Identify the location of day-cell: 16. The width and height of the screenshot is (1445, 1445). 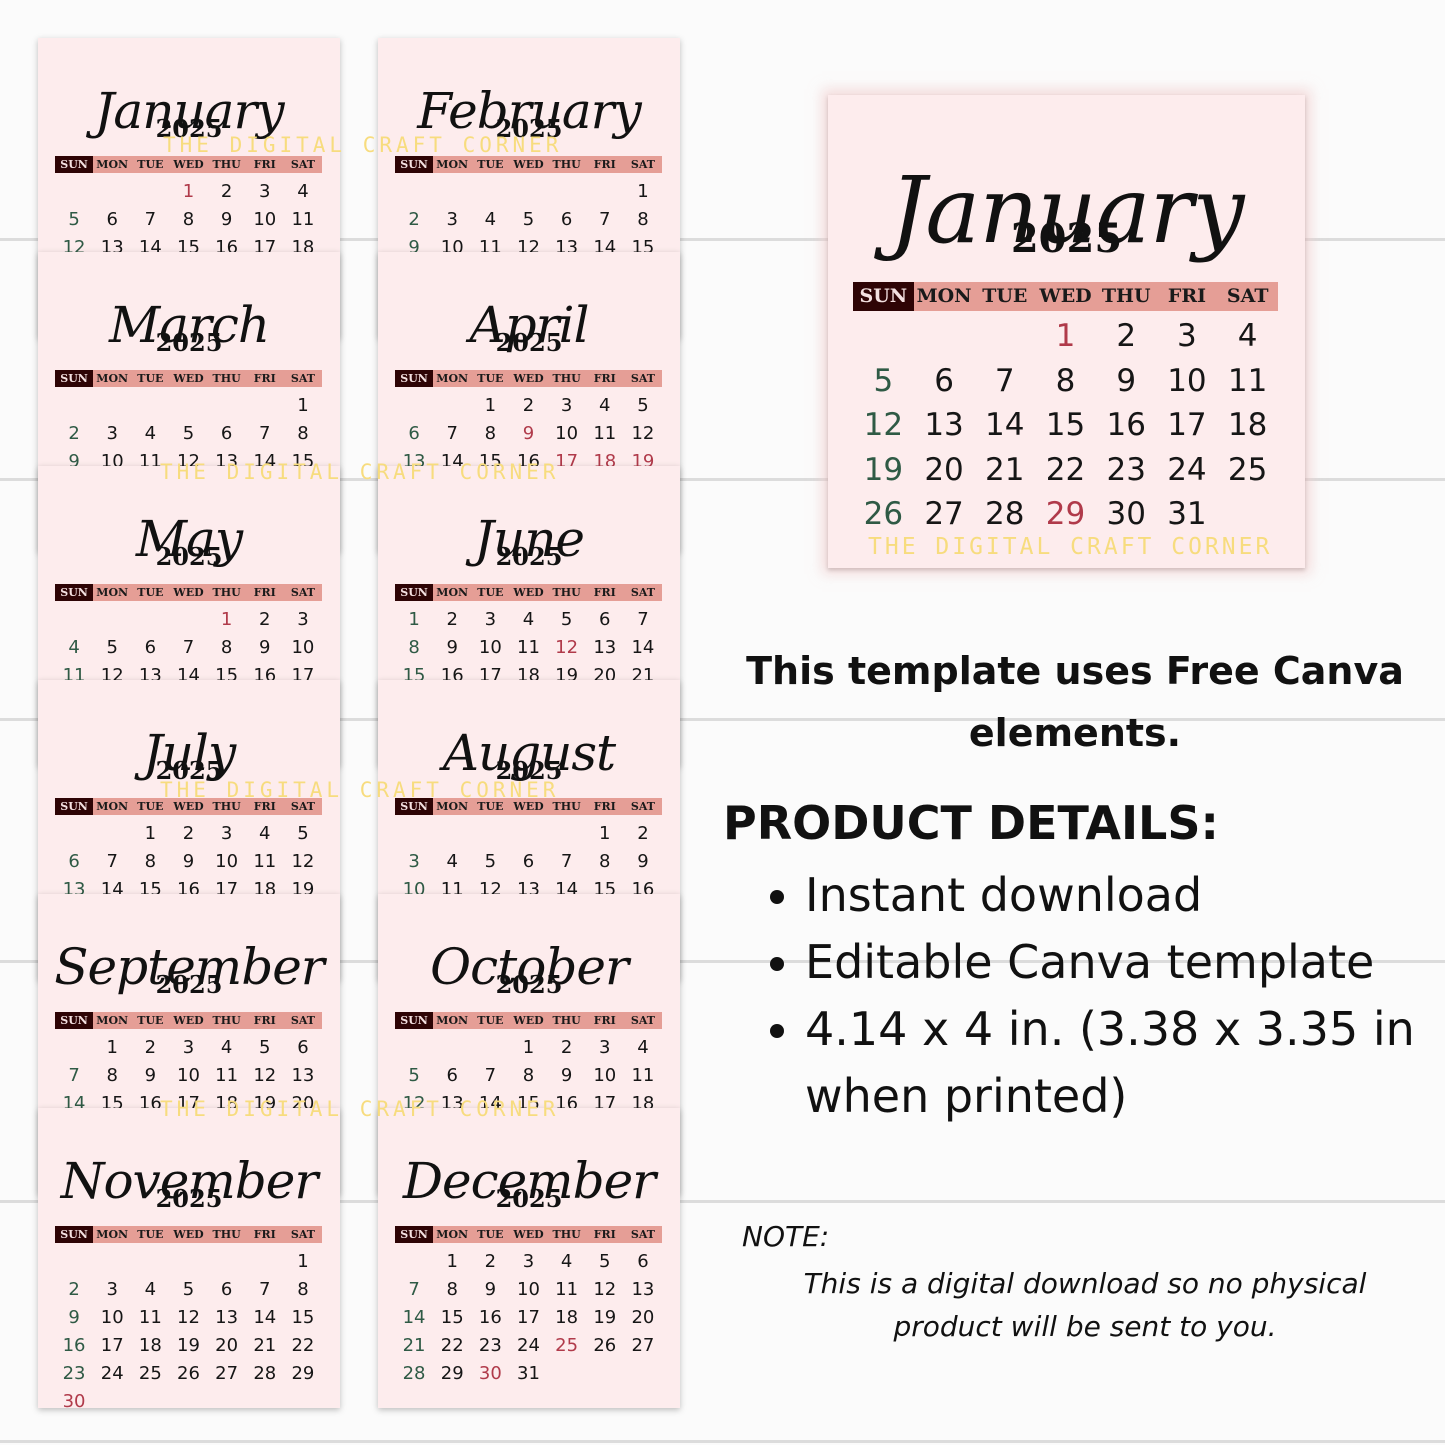
(1126, 425).